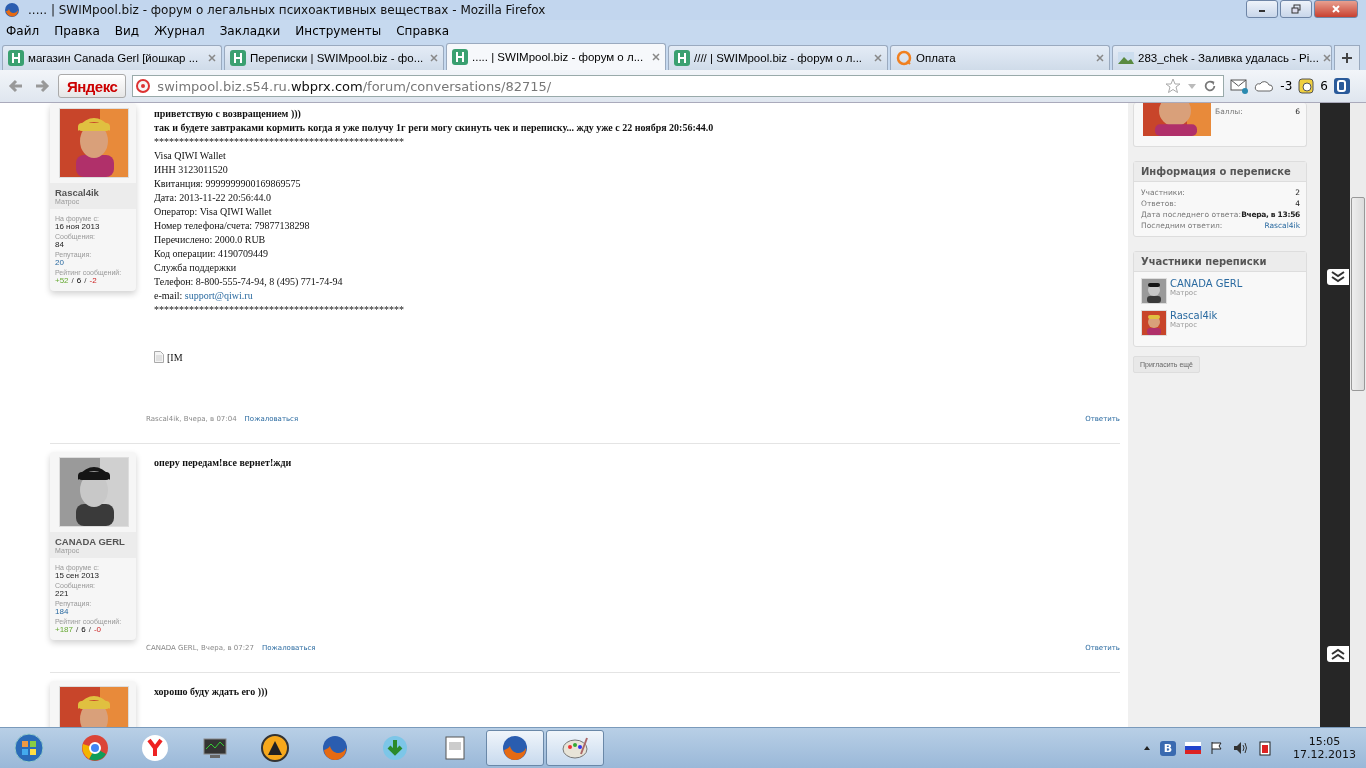  I want to click on username: Rascal4ik, so click(93, 192).